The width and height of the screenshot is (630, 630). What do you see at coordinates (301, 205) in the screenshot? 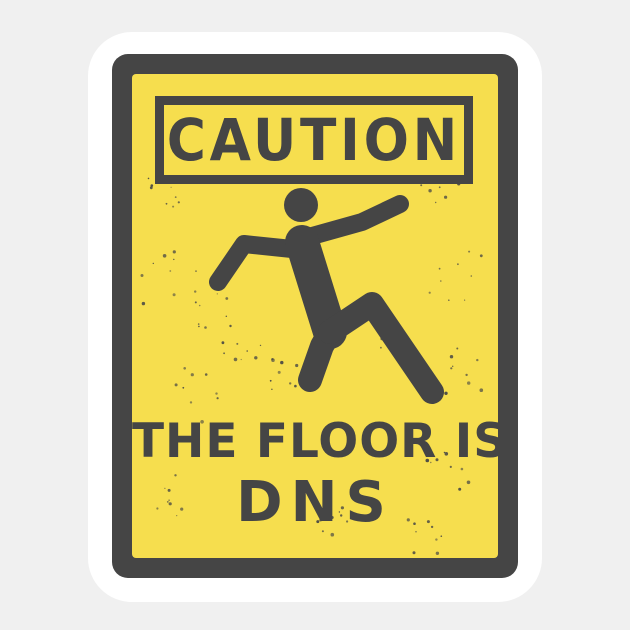
I see `figure-head` at bounding box center [301, 205].